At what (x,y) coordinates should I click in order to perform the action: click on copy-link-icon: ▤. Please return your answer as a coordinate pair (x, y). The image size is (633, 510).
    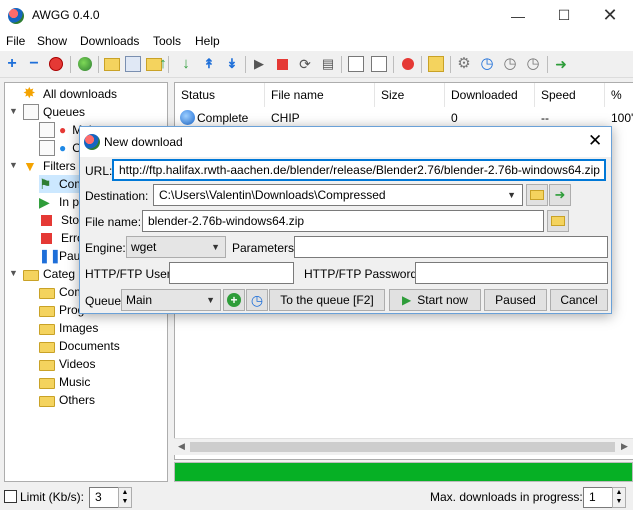
    Looking at the image, I should click on (328, 64).